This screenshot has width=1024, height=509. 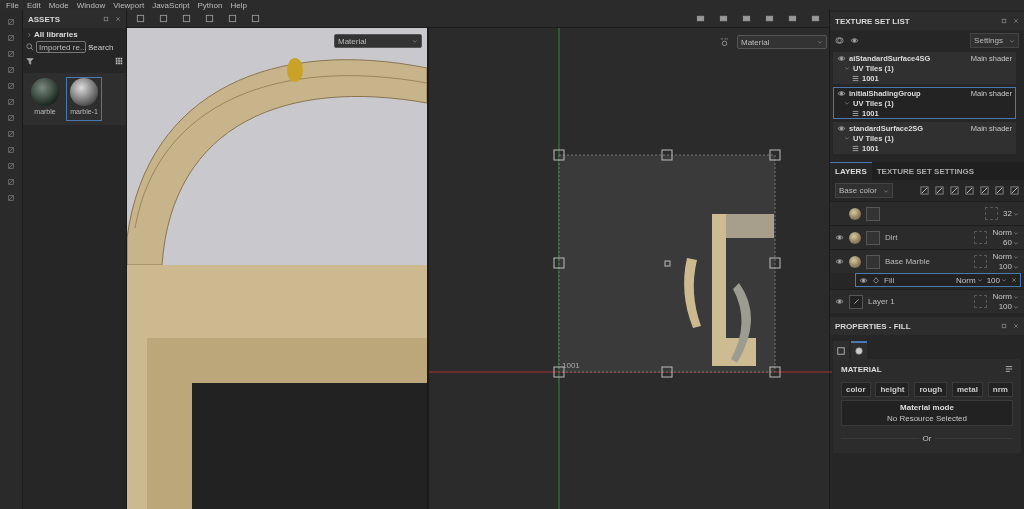 I want to click on panel-tab: LAYERS, so click(x=851, y=171).